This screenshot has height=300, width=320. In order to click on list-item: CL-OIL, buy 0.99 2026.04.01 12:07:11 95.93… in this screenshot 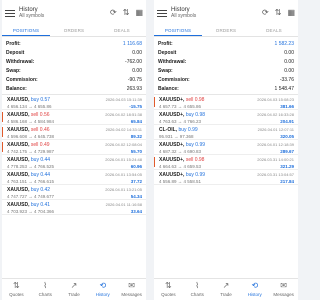, I will do `click(226, 132)`.